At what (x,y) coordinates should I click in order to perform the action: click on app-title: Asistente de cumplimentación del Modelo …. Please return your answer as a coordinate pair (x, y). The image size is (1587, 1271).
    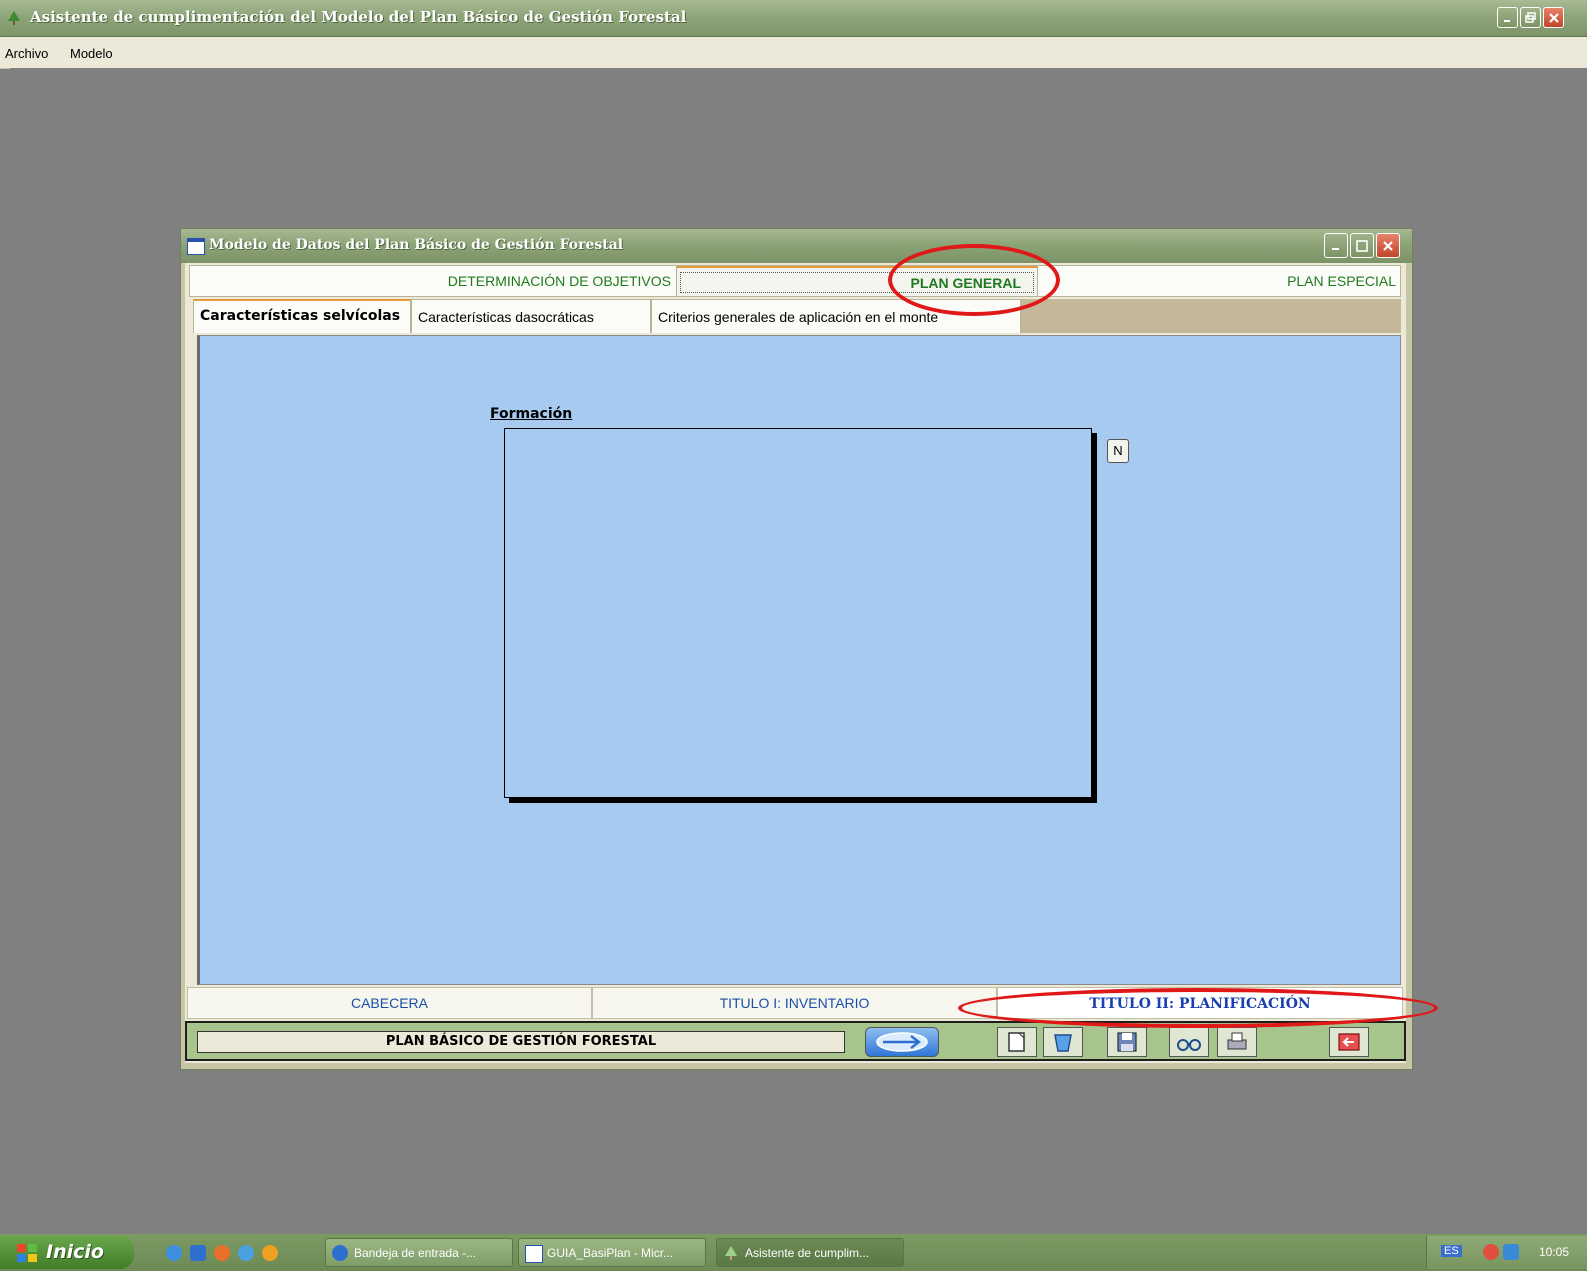
    Looking at the image, I should click on (358, 17).